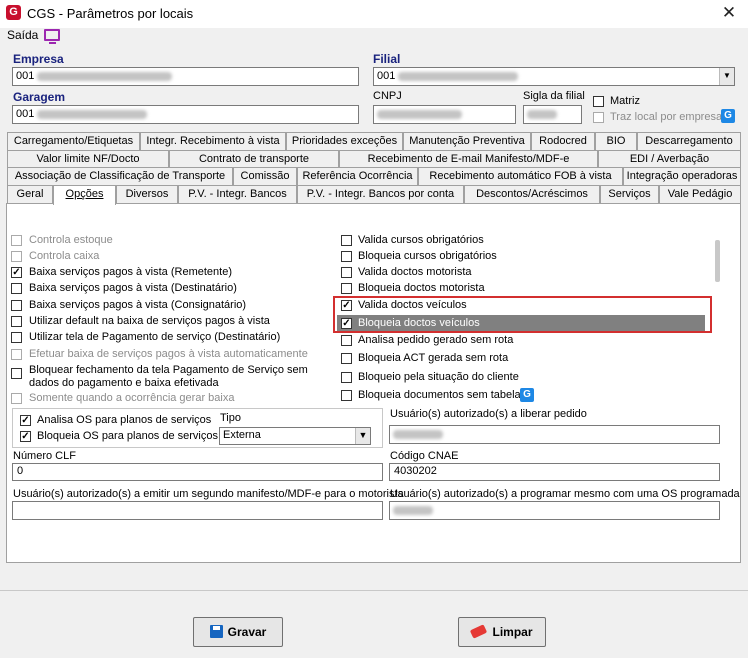 This screenshot has height=658, width=748. What do you see at coordinates (30, 194) in the screenshot?
I see `tab-geral: Geral` at bounding box center [30, 194].